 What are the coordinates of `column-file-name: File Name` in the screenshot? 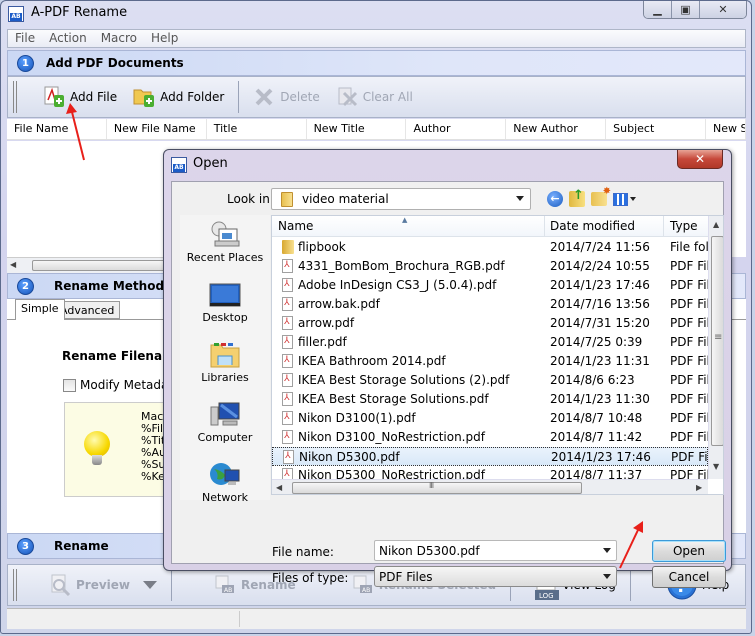 It's located at (57, 129).